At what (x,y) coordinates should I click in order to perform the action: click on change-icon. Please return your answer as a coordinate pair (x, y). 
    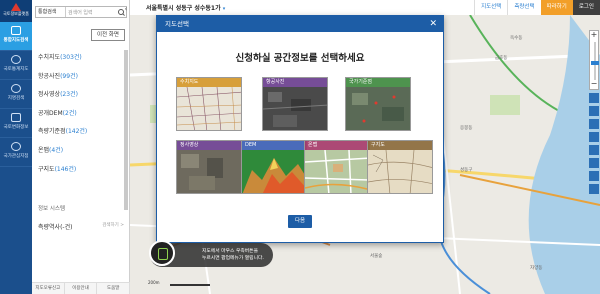
    Looking at the image, I should click on (16, 117).